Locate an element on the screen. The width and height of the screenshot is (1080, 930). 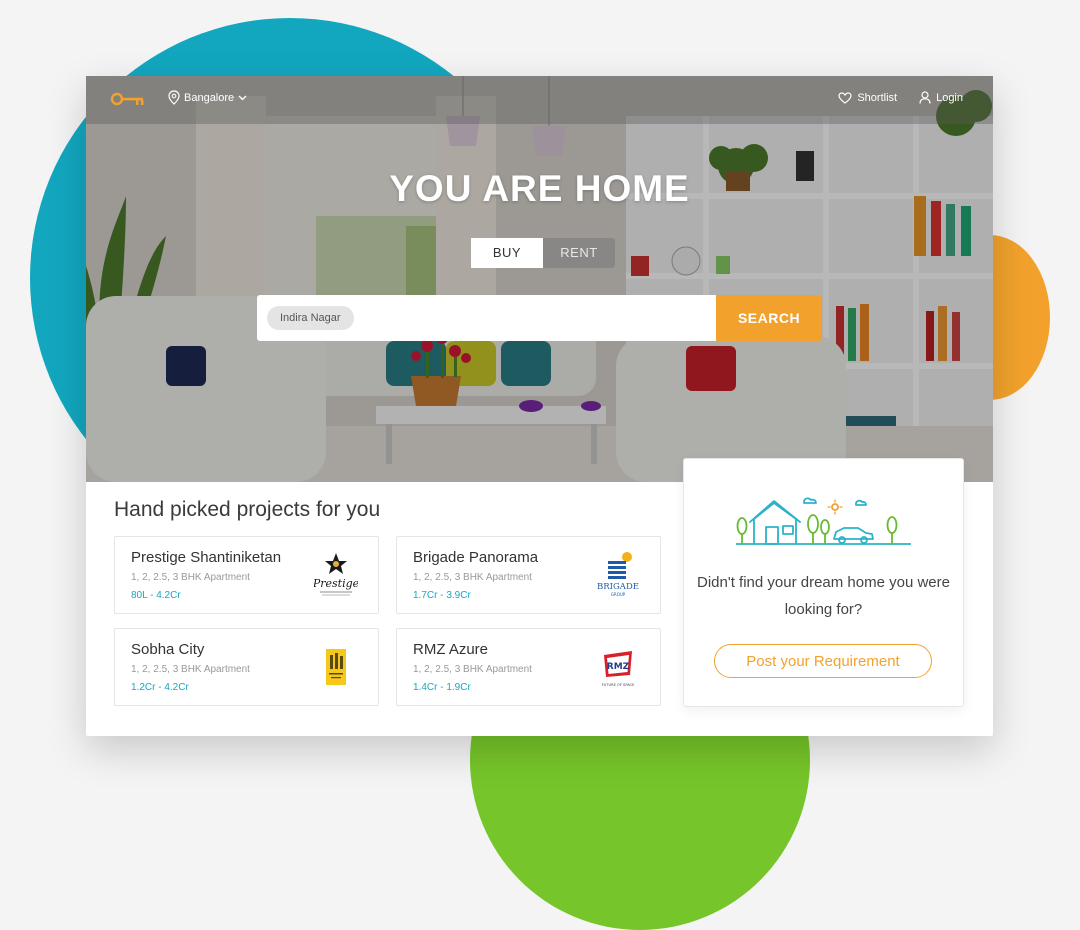
post-requirement-button: Post your Requirement is located at coordinates (823, 661).